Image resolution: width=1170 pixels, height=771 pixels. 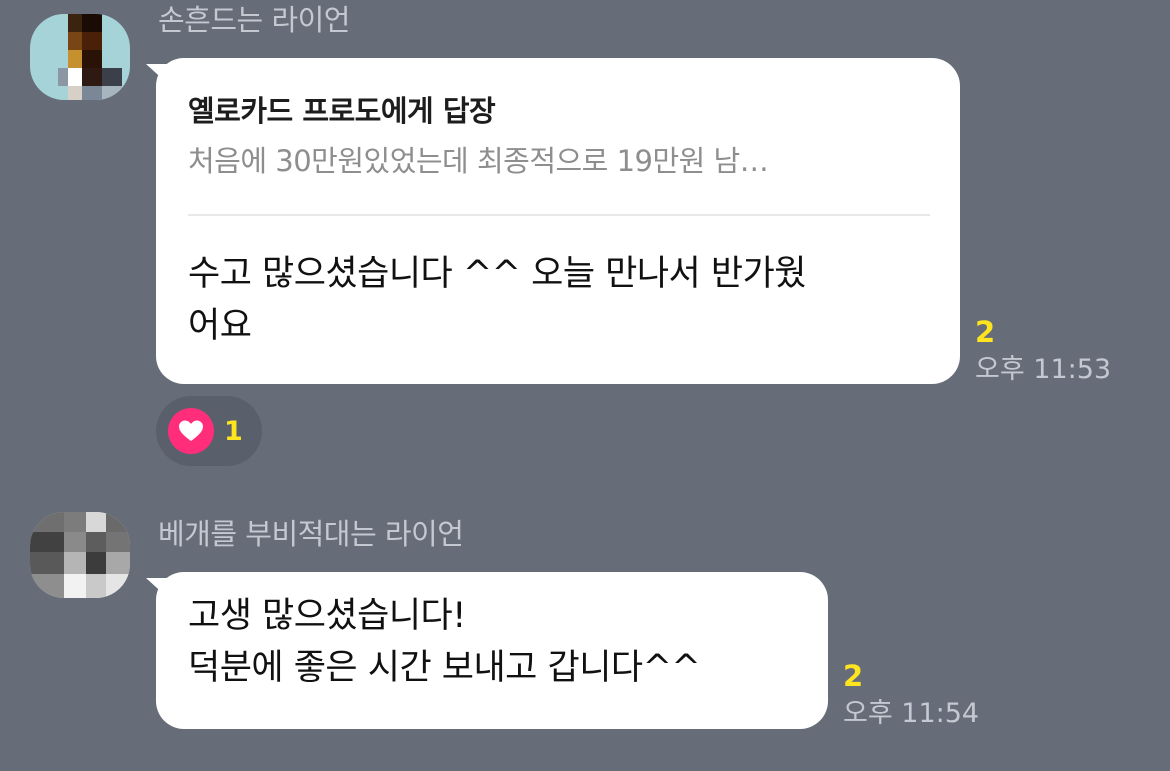 I want to click on message-time: 오후 11:53, so click(x=1043, y=369).